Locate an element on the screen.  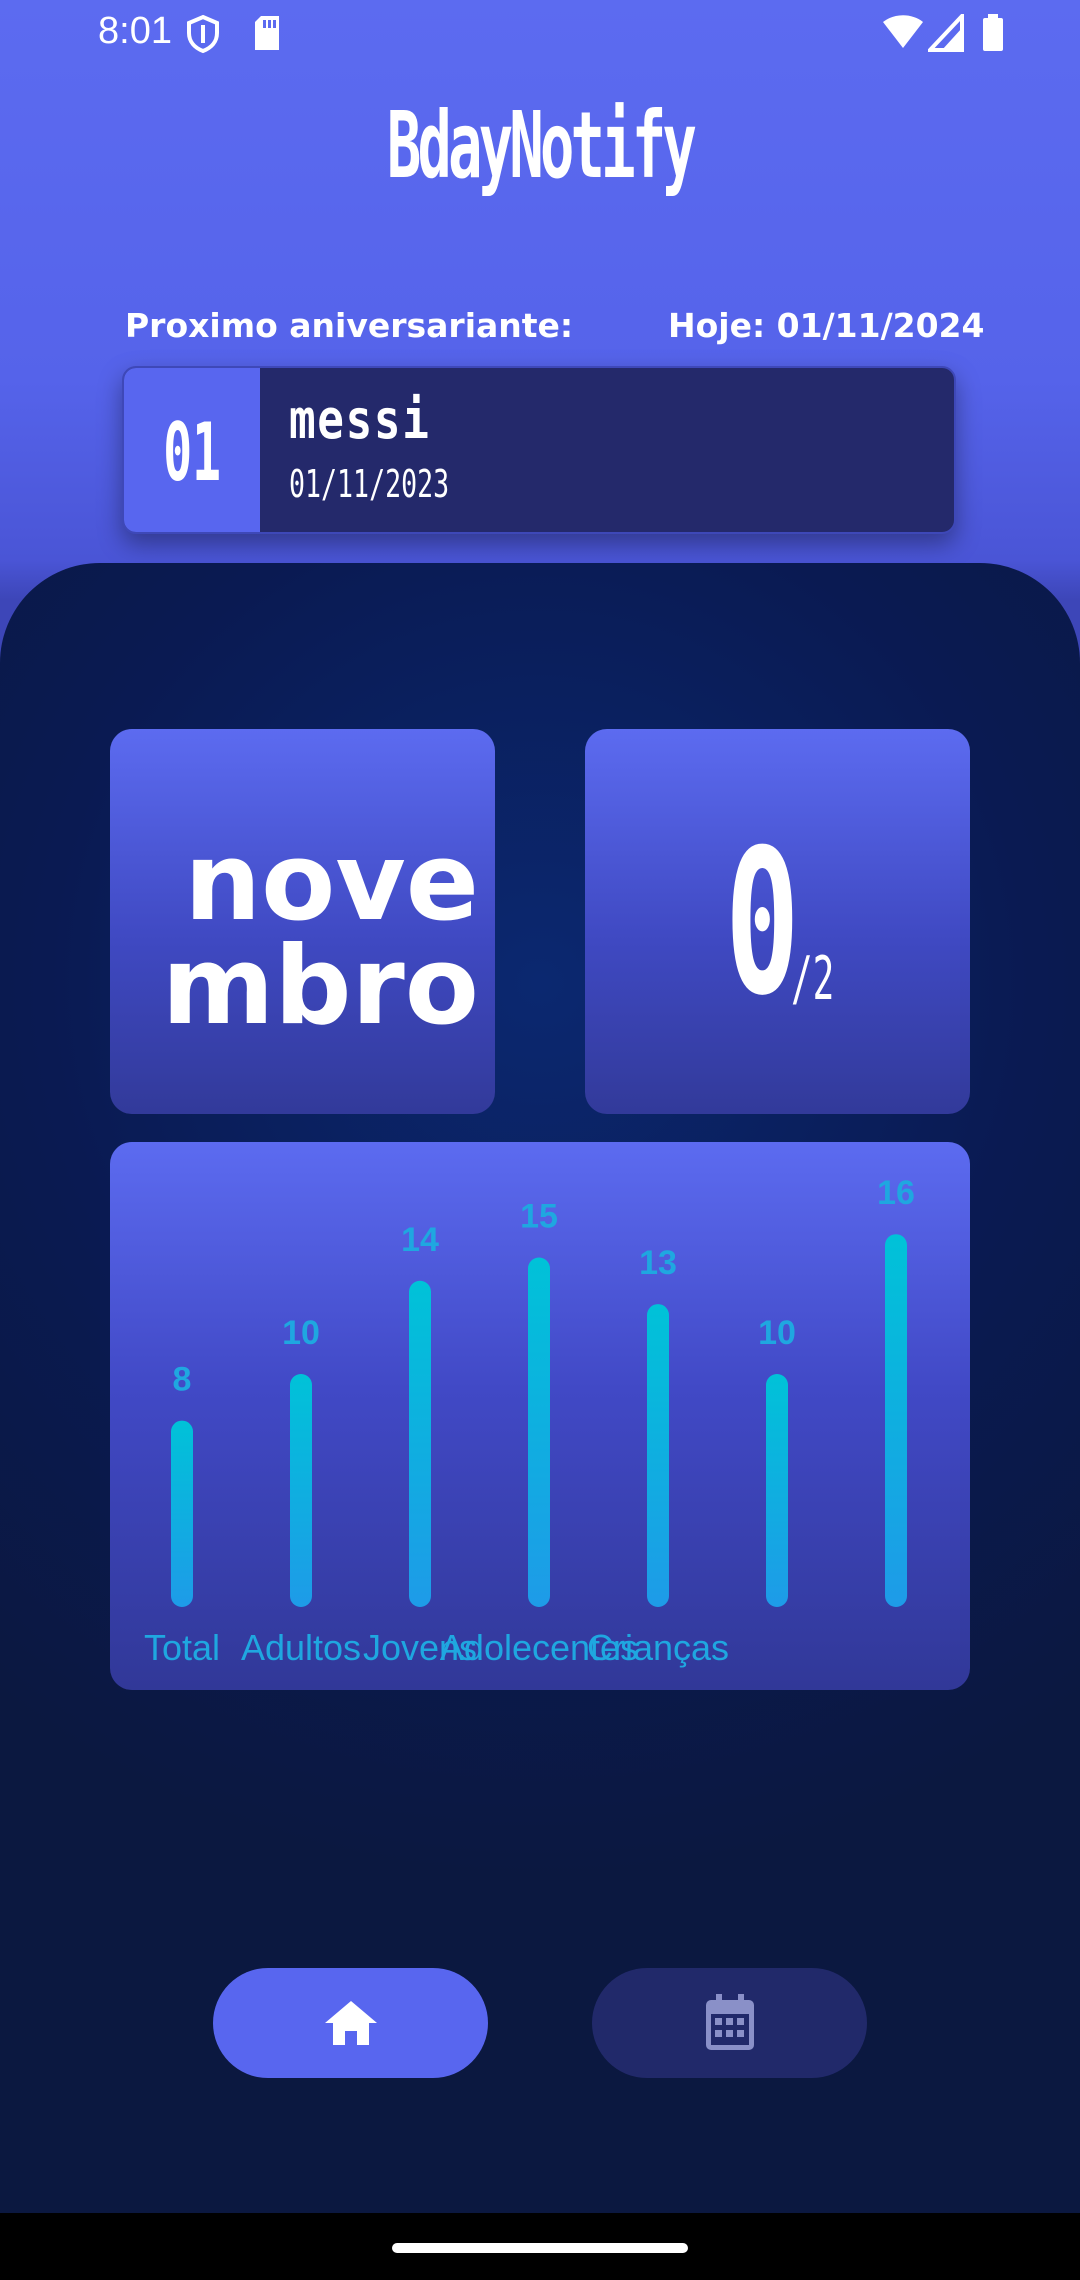
next-birthday-date: 01/11/2023 is located at coordinates (369, 484).